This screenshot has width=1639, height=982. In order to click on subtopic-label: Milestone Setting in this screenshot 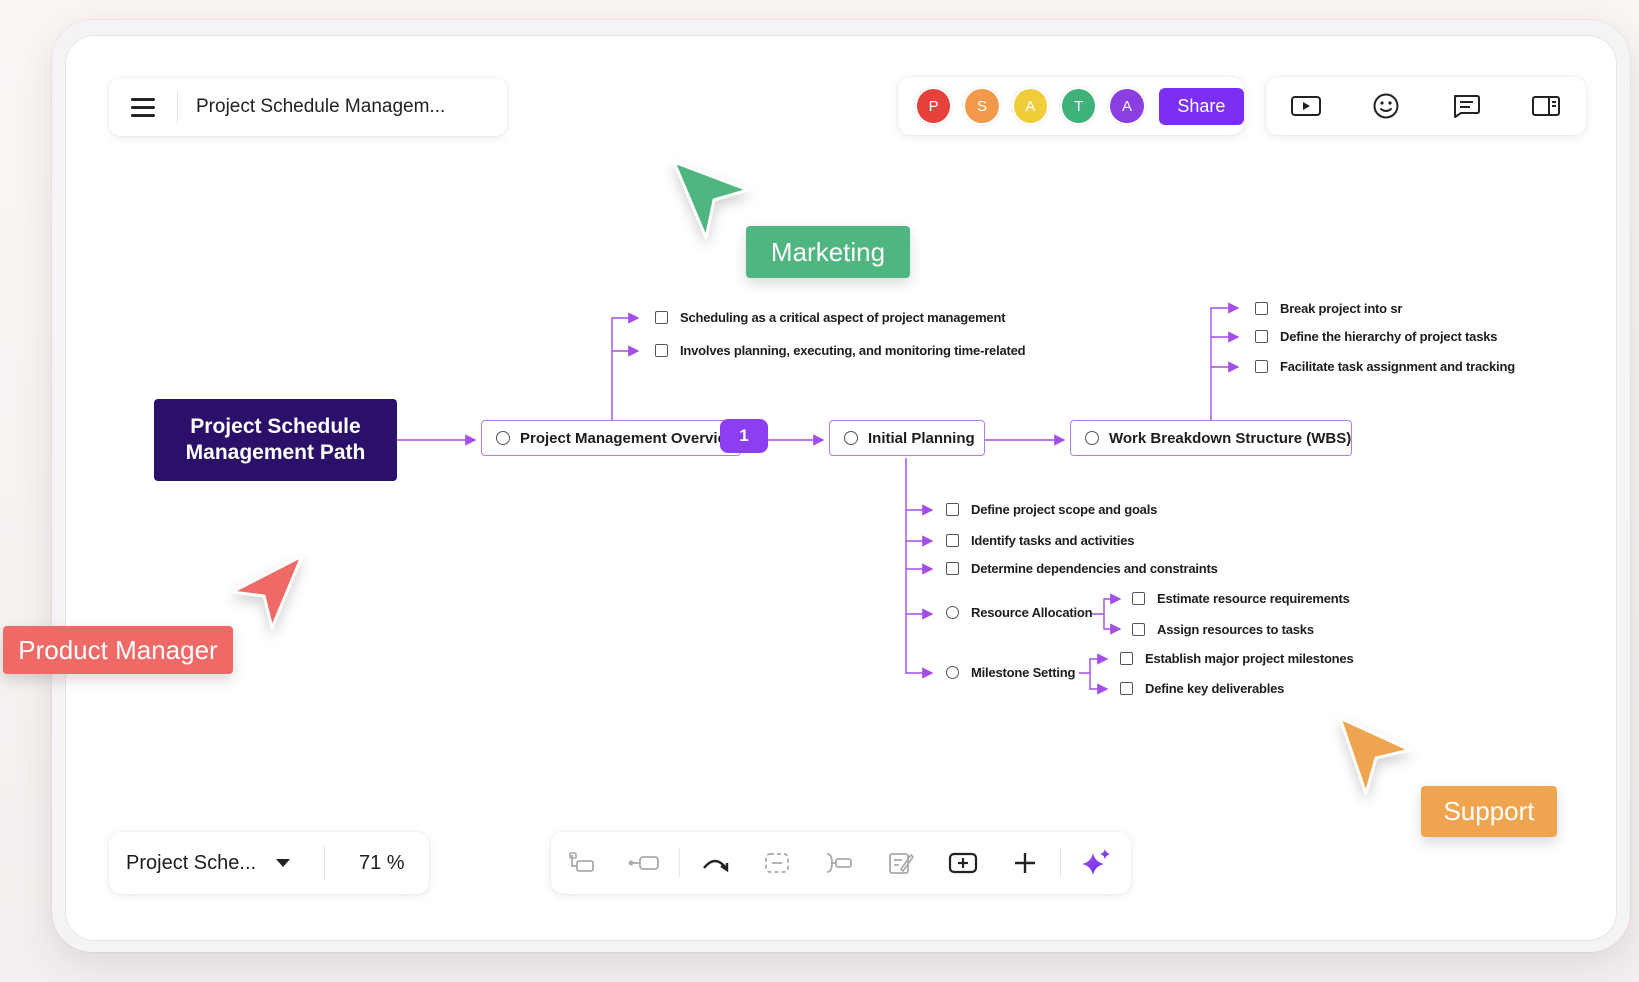, I will do `click(1023, 672)`.